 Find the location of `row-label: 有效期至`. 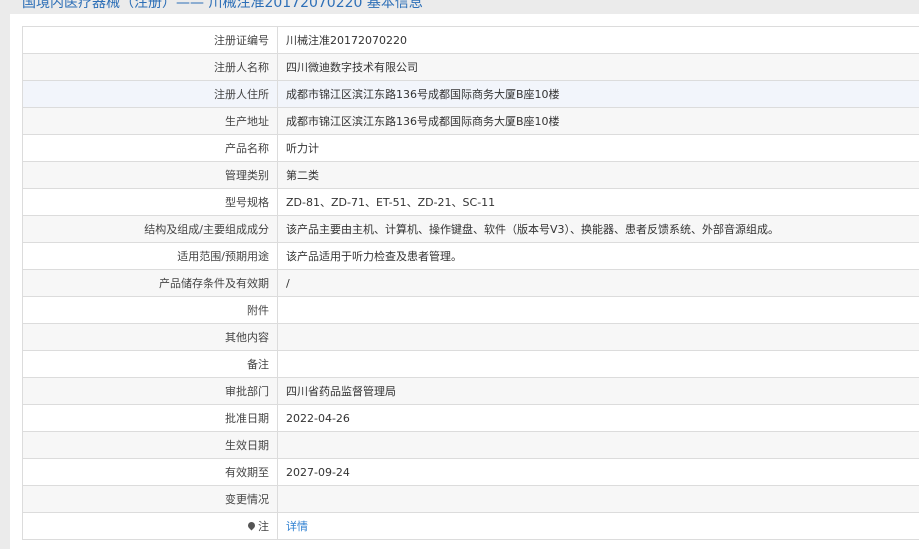

row-label: 有效期至 is located at coordinates (150, 472).